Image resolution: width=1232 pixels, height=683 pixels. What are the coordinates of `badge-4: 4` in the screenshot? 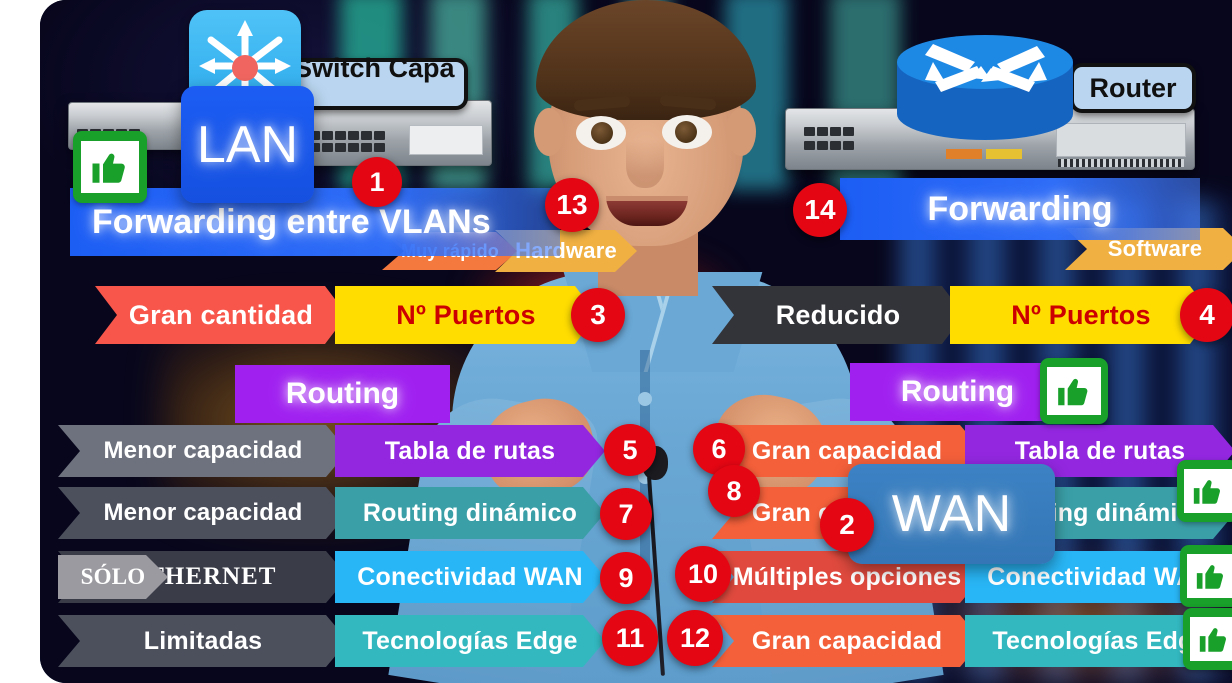 It's located at (1206, 315).